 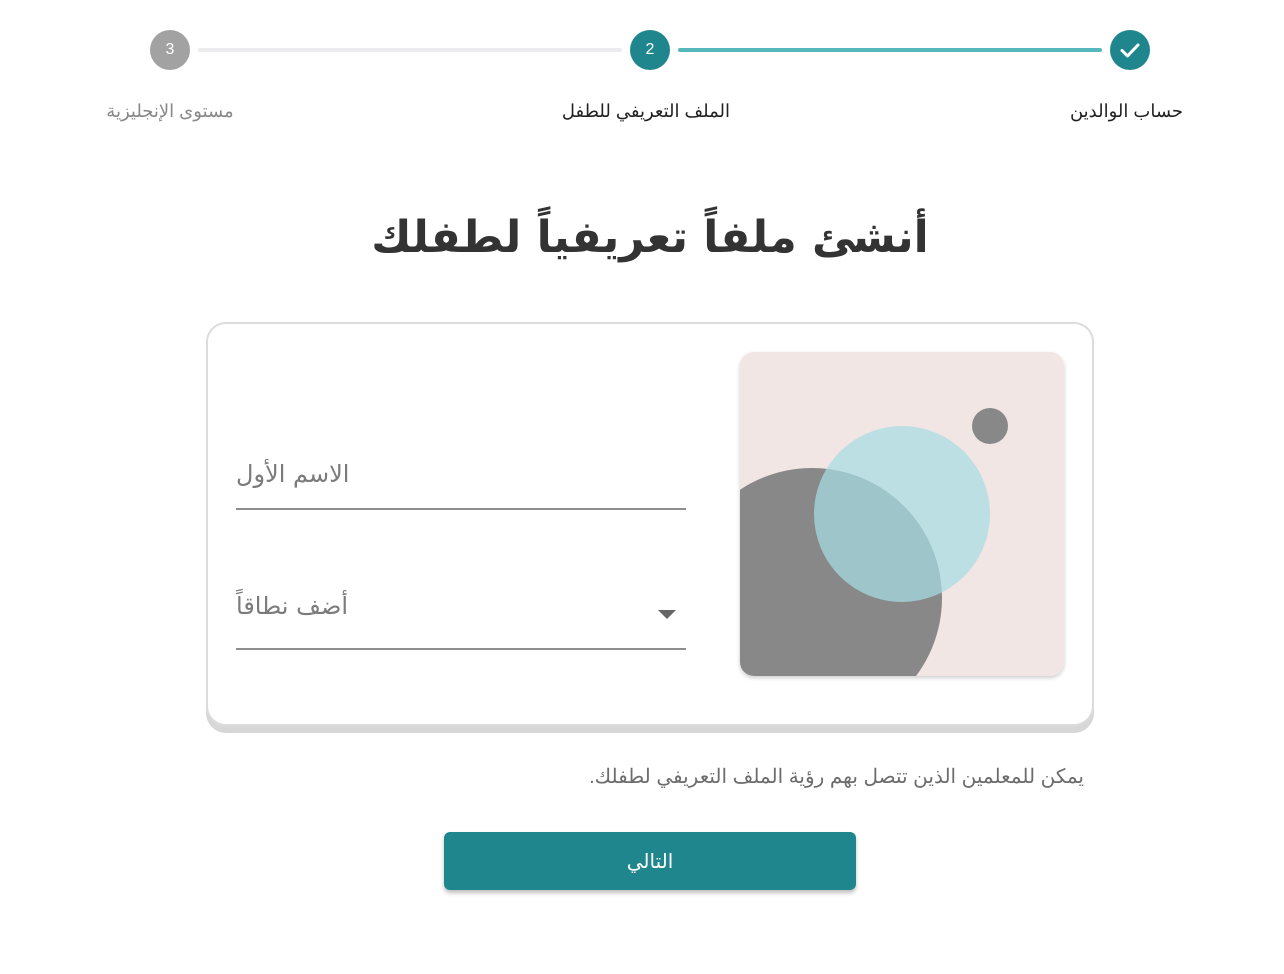 I want to click on avatar-illustration, so click(x=902, y=514).